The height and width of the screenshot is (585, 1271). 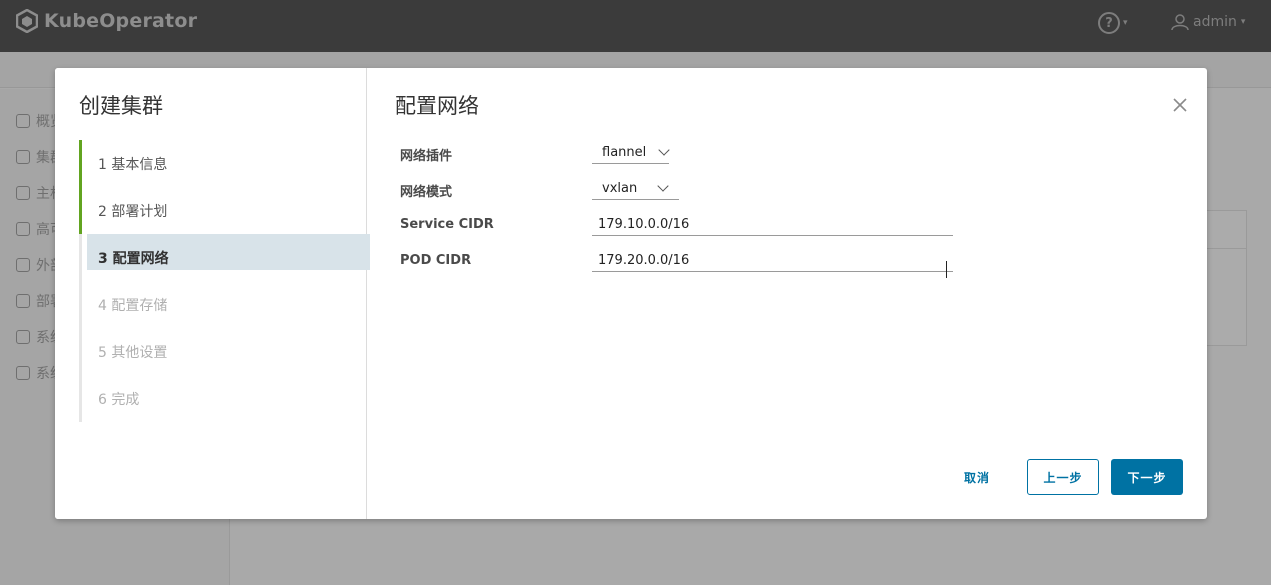 What do you see at coordinates (23, 121) in the screenshot?
I see `dashboard-icon` at bounding box center [23, 121].